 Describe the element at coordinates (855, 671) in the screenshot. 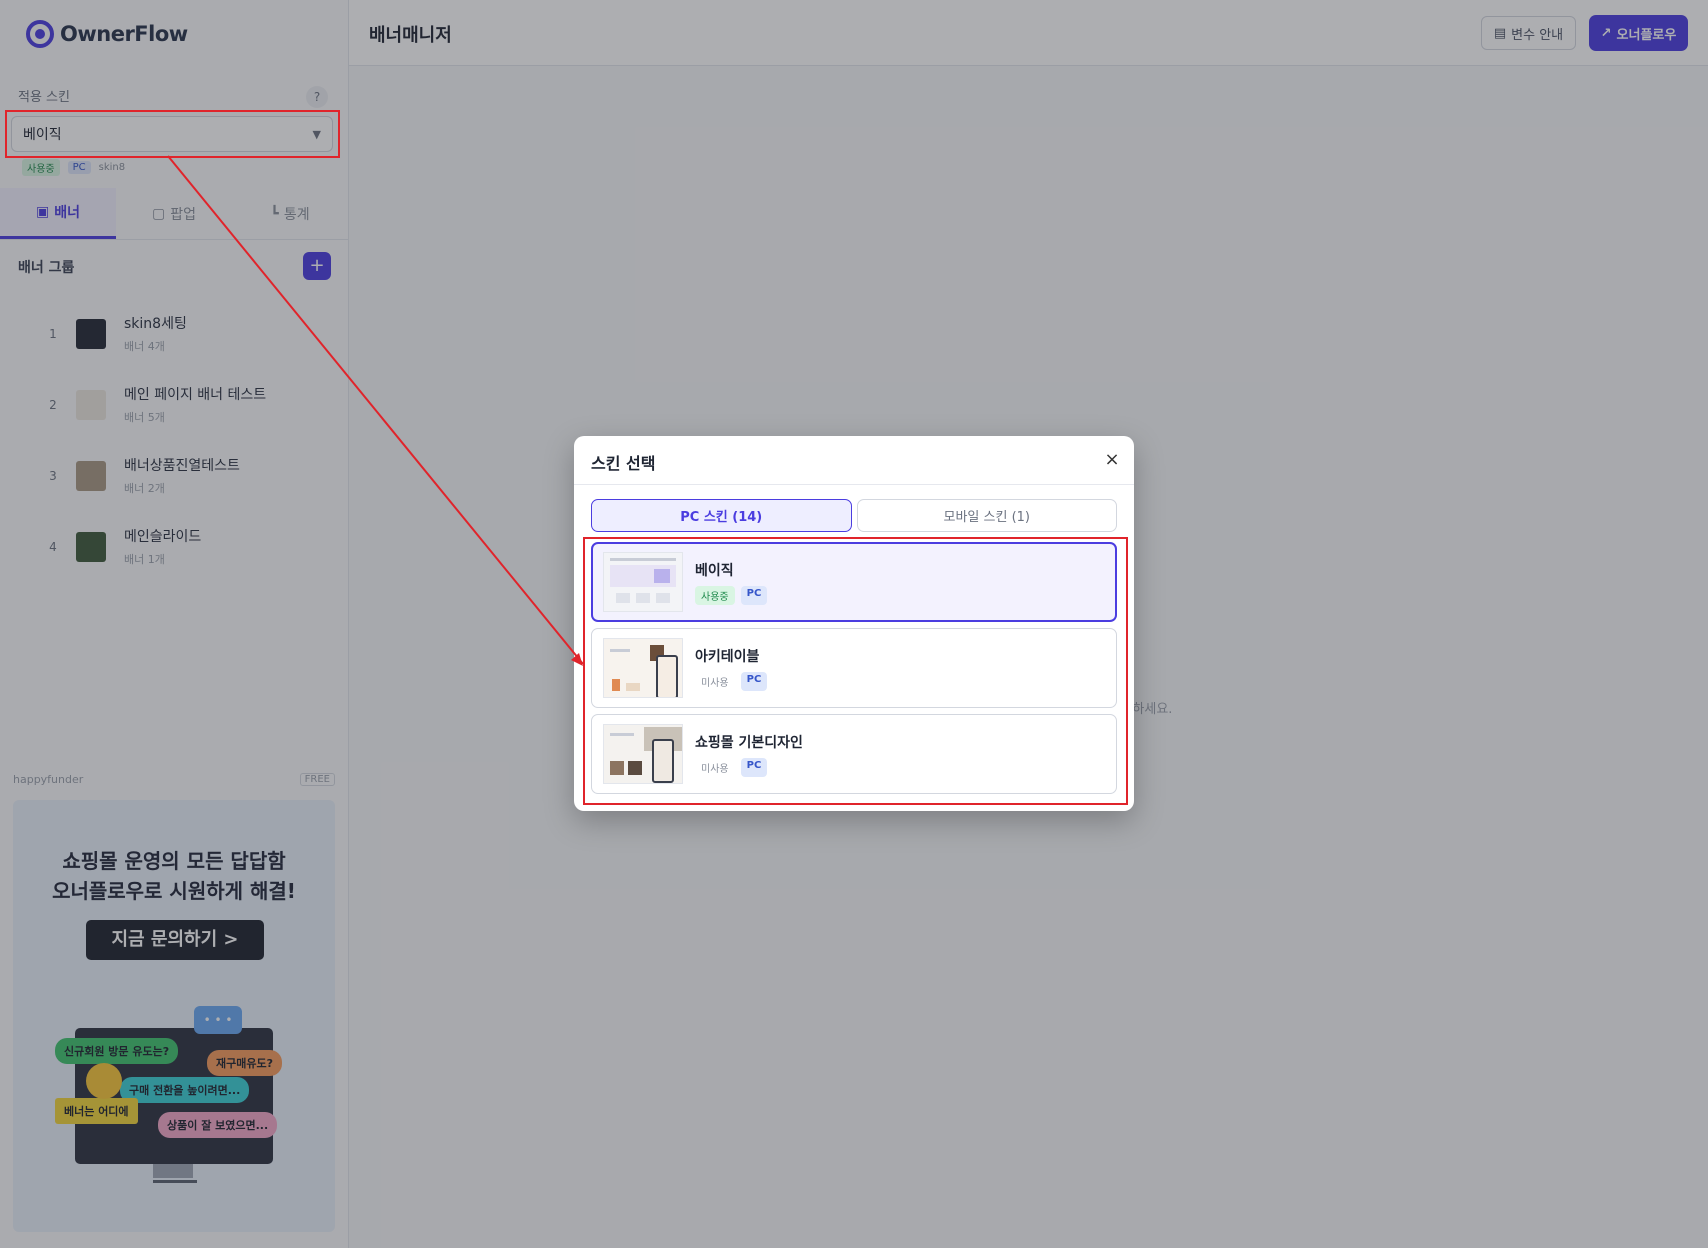

I see `highlight-box-skin-list` at that location.